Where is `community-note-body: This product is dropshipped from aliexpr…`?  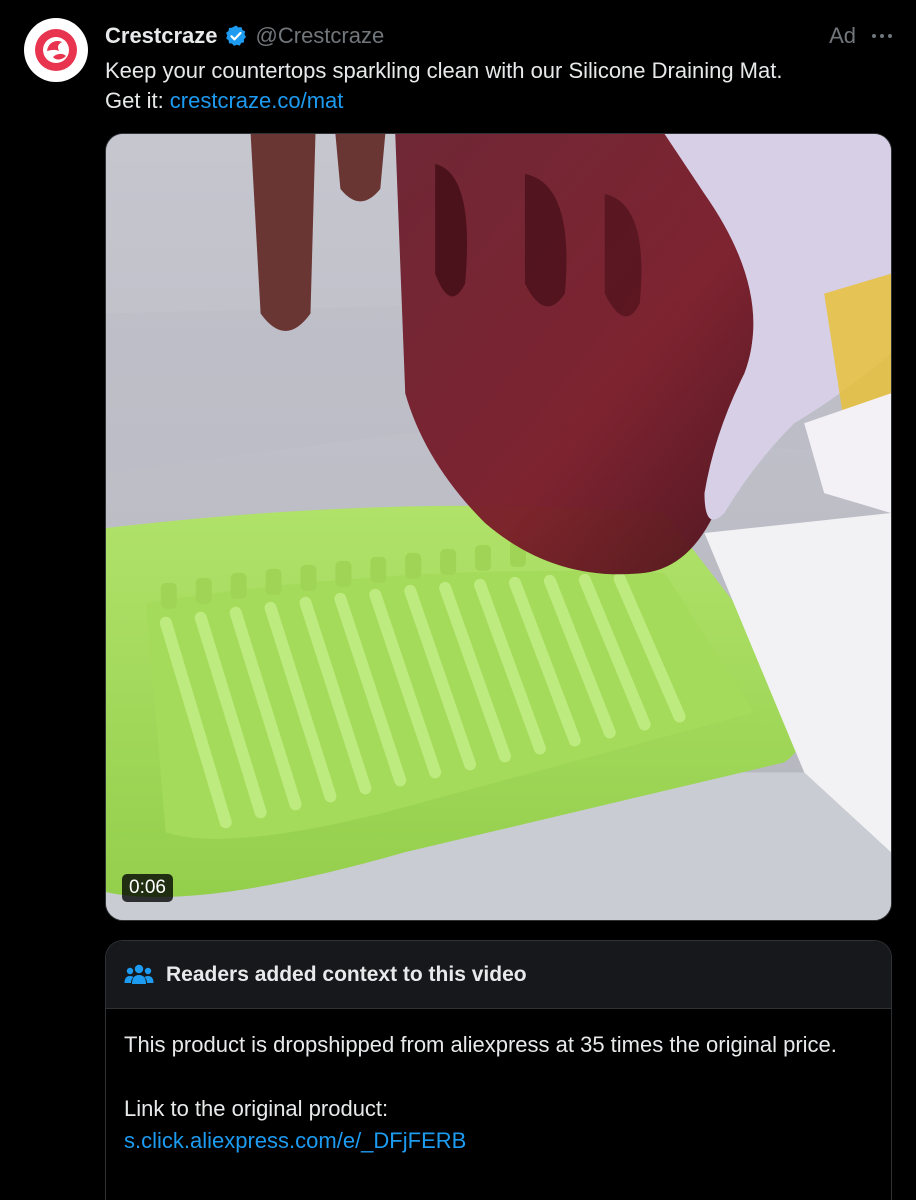
community-note-body: This product is dropshipped from aliexpr… is located at coordinates (498, 1104).